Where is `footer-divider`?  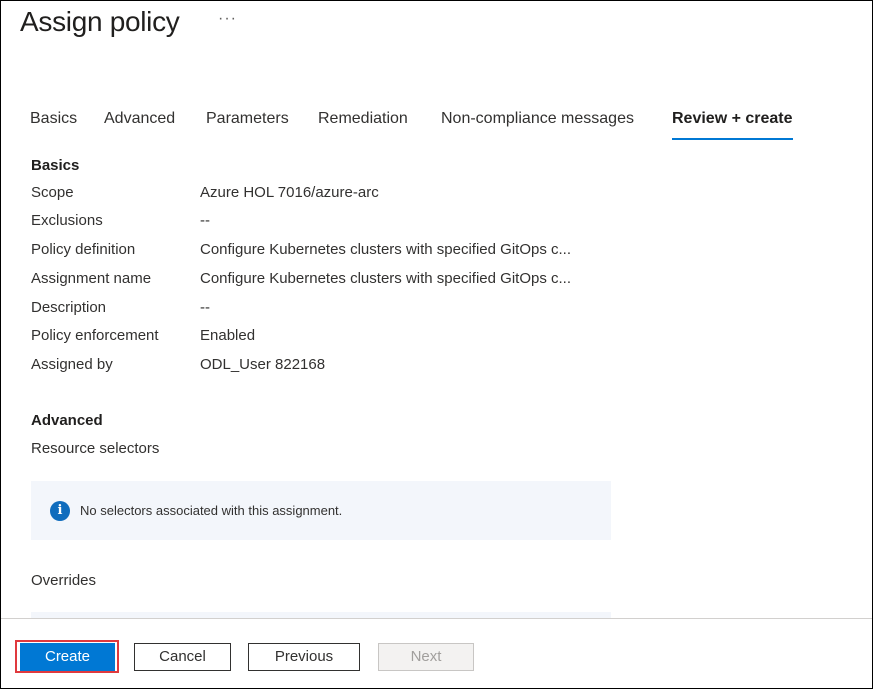
footer-divider is located at coordinates (436, 618).